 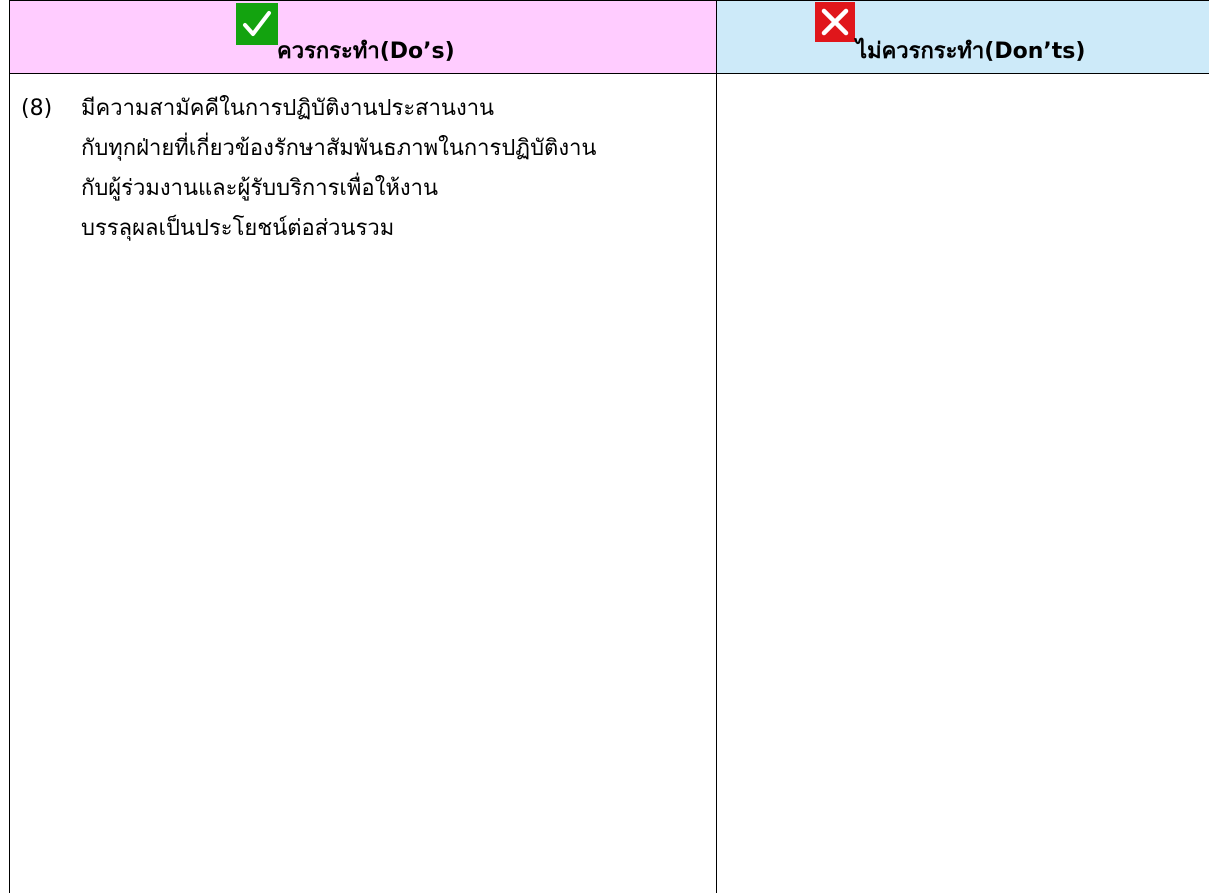 I want to click on dos-item-line: มีความสามัคคีในการปฏิบัติงานประสานงาน, so click(x=288, y=108).